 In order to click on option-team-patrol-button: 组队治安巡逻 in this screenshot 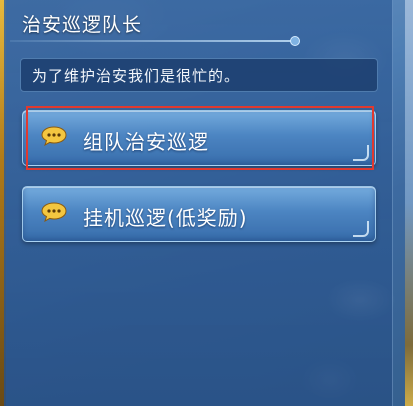, I will do `click(199, 138)`.